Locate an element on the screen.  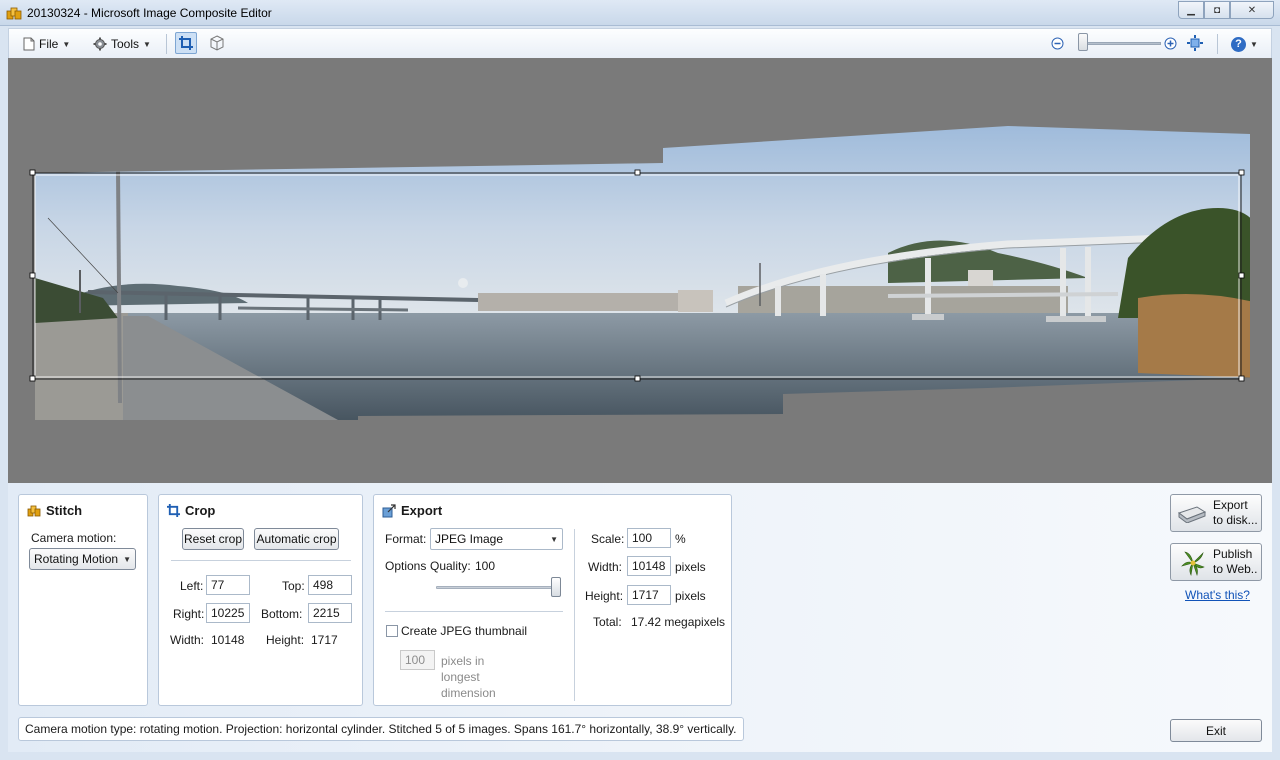
exit-button: Exit is located at coordinates (1216, 730).